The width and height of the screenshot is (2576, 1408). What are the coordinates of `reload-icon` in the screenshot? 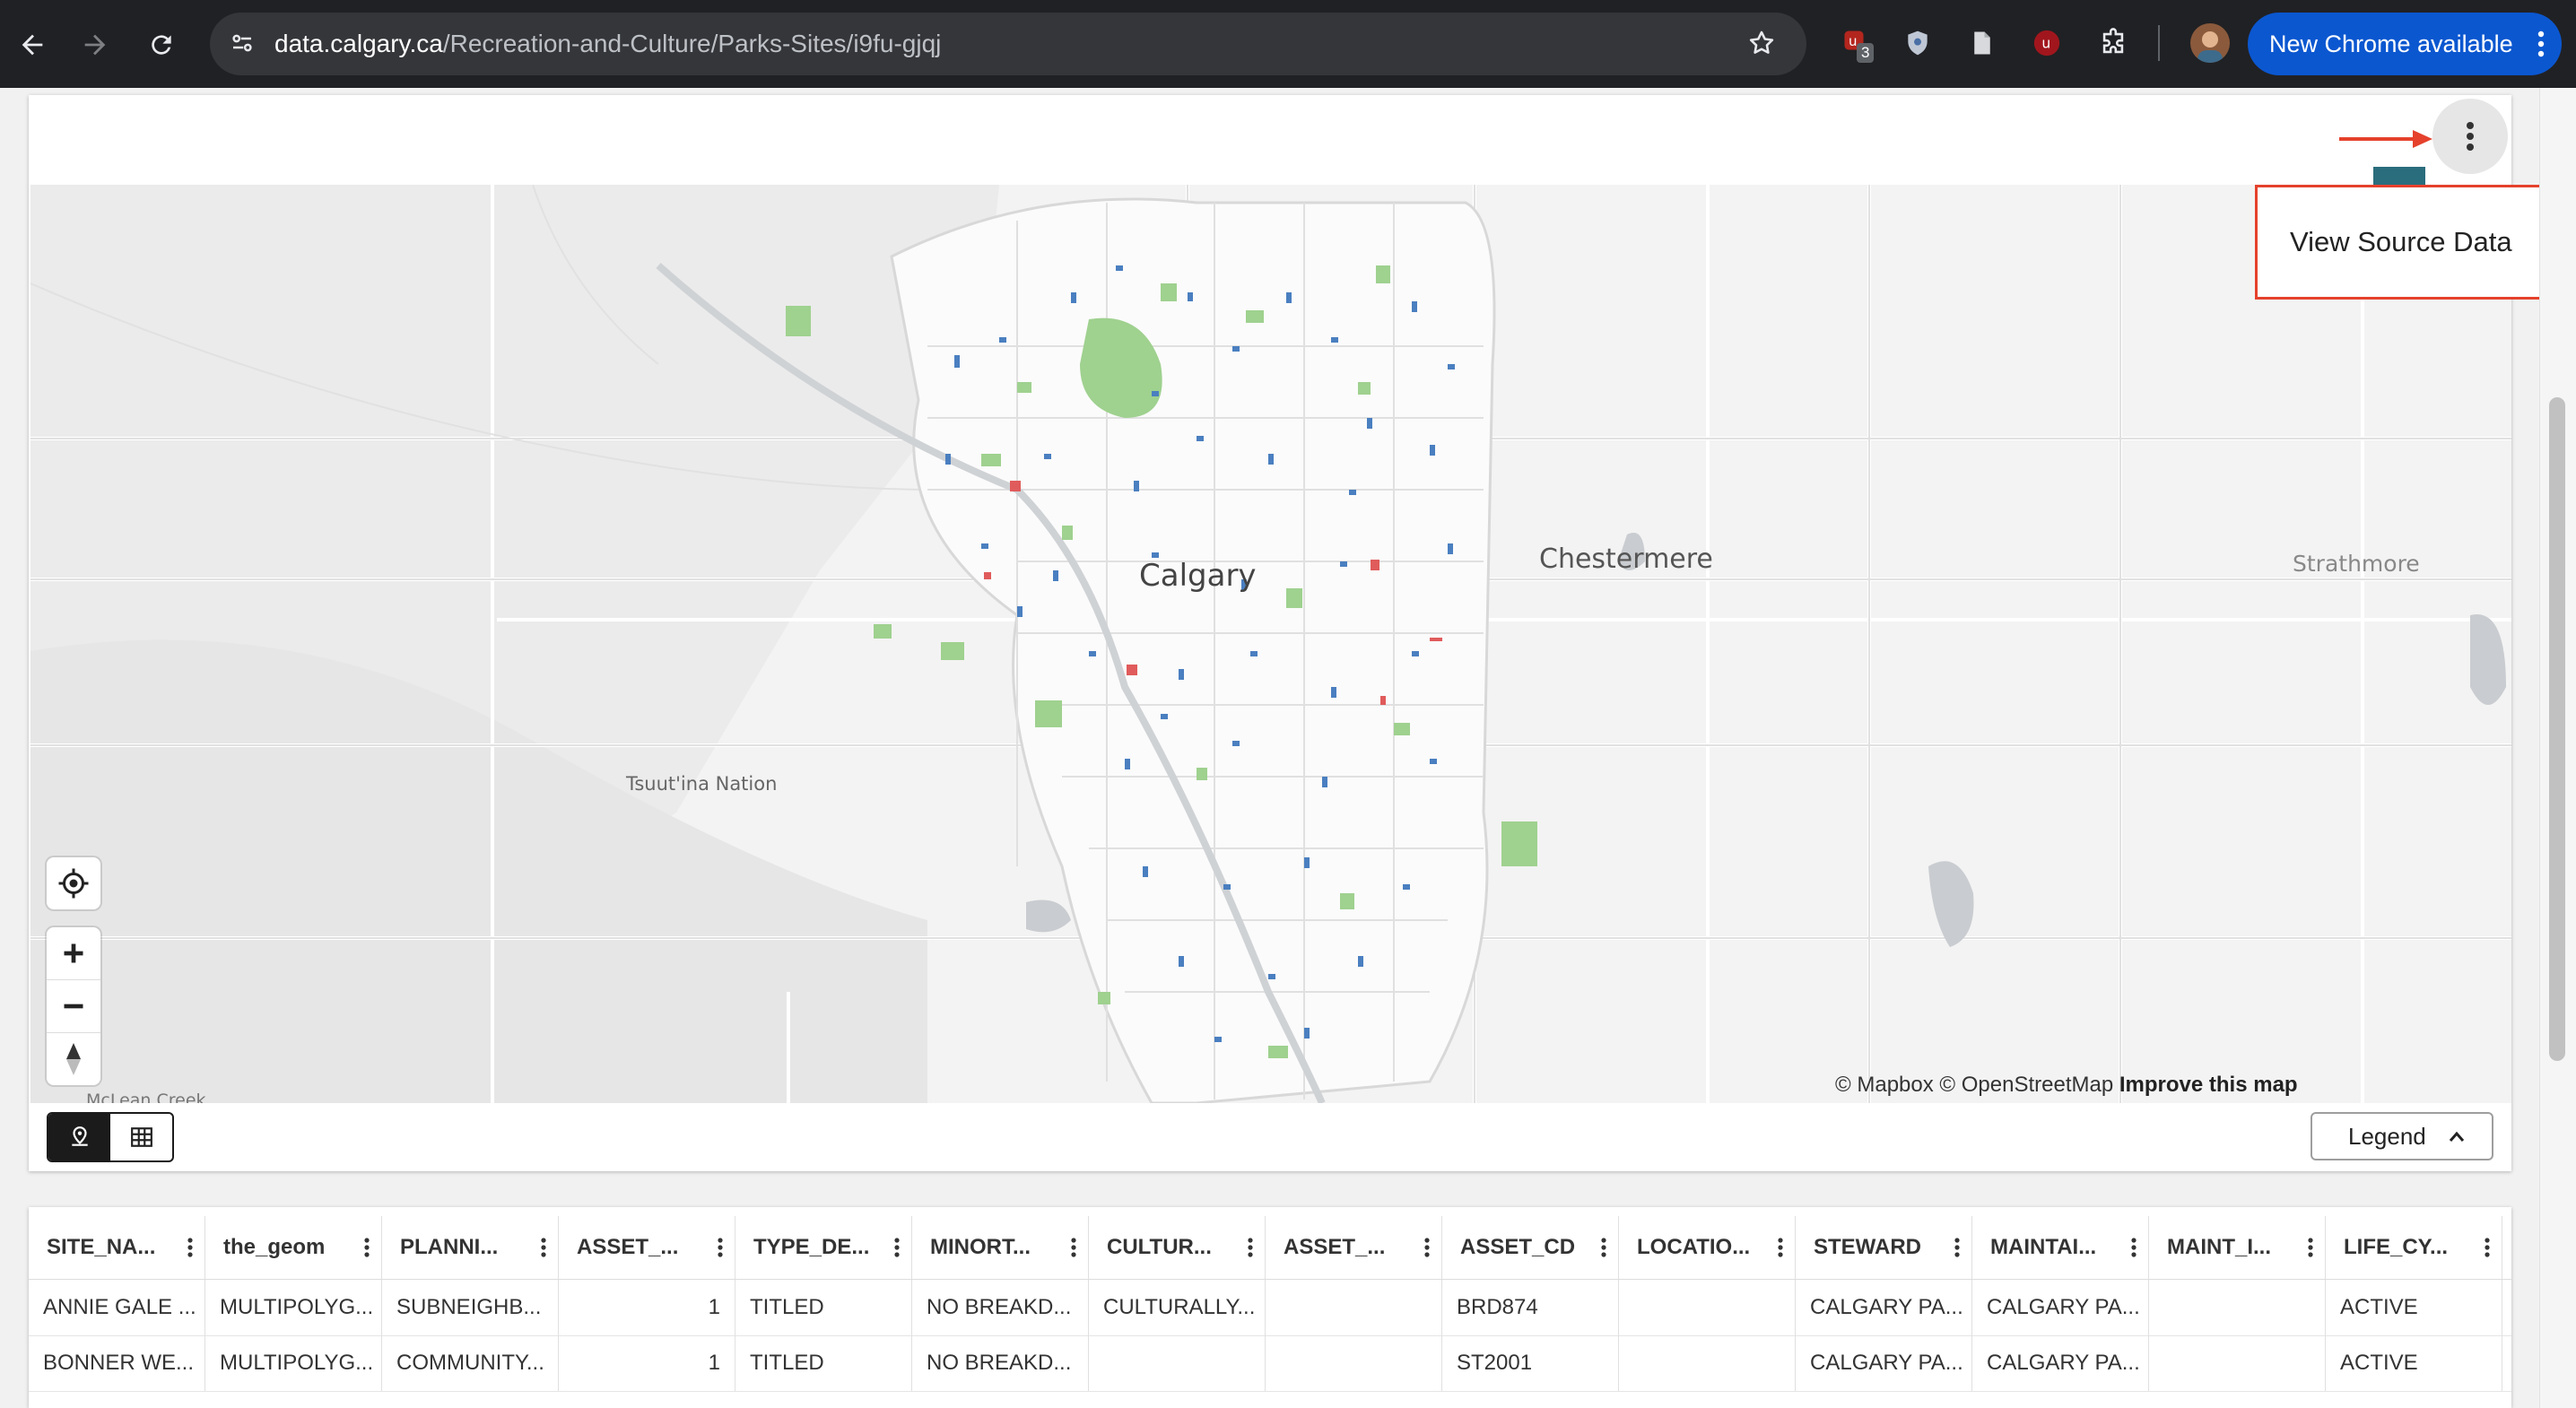 It's located at (161, 45).